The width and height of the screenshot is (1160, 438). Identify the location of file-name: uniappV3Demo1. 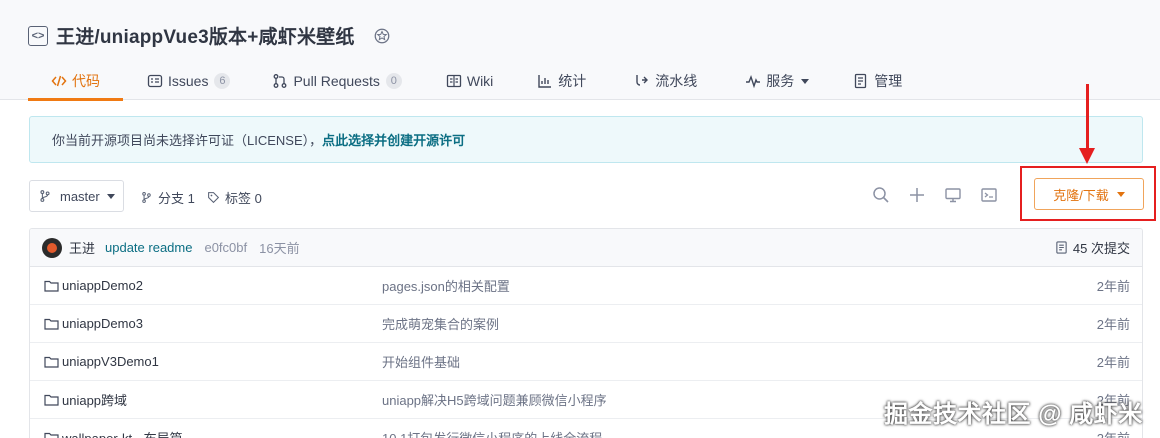
(110, 361).